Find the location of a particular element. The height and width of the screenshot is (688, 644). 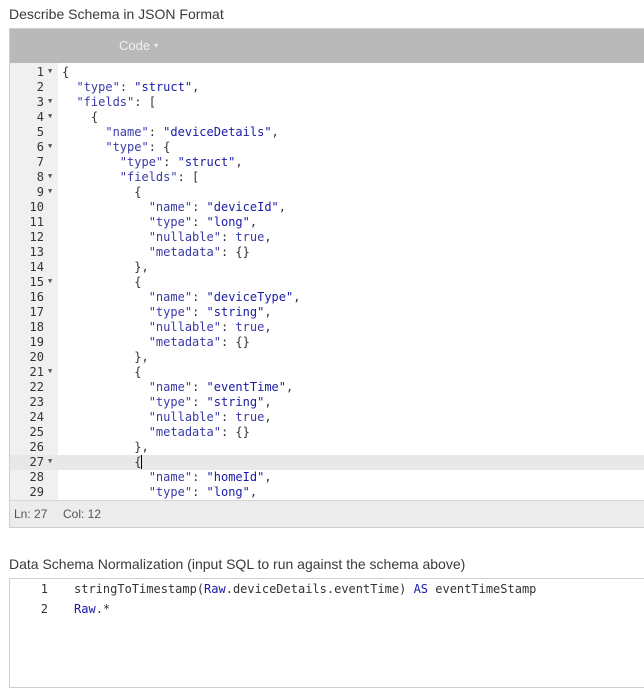

line-number: 5 is located at coordinates (40, 132).